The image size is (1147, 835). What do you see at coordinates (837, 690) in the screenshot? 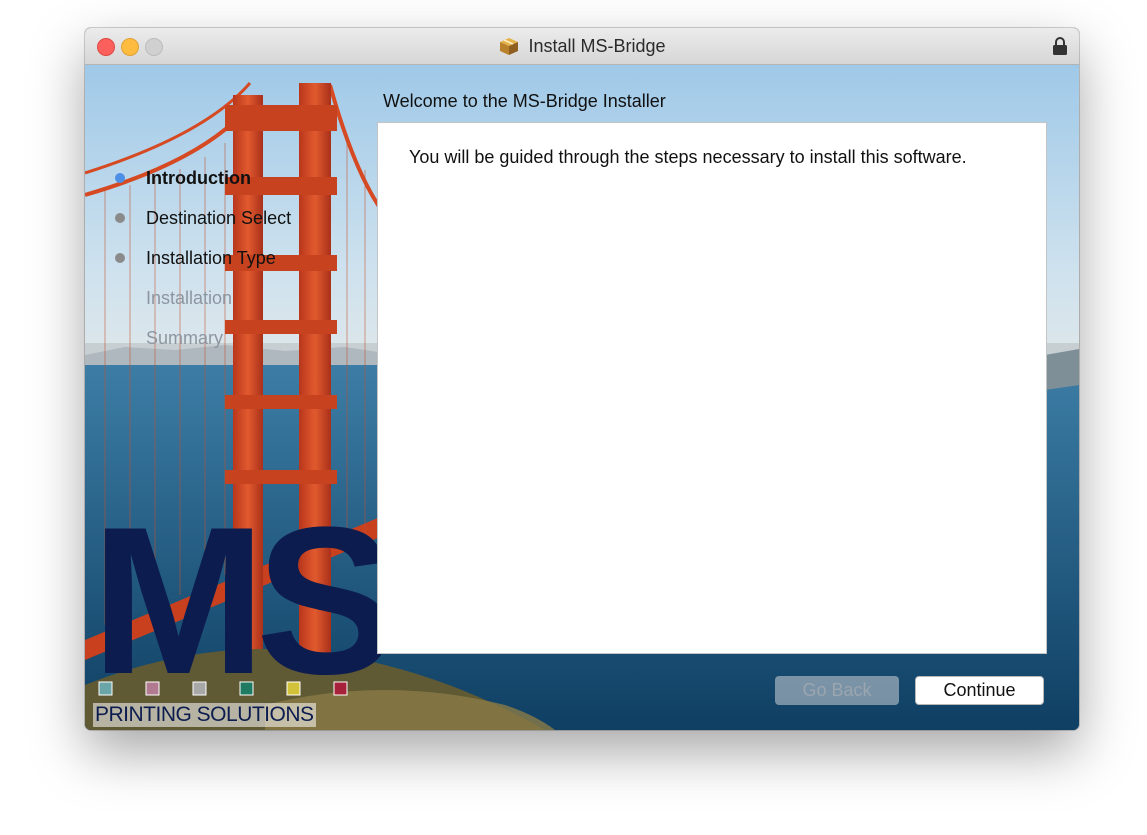
I see `go-back-button: Go Back` at bounding box center [837, 690].